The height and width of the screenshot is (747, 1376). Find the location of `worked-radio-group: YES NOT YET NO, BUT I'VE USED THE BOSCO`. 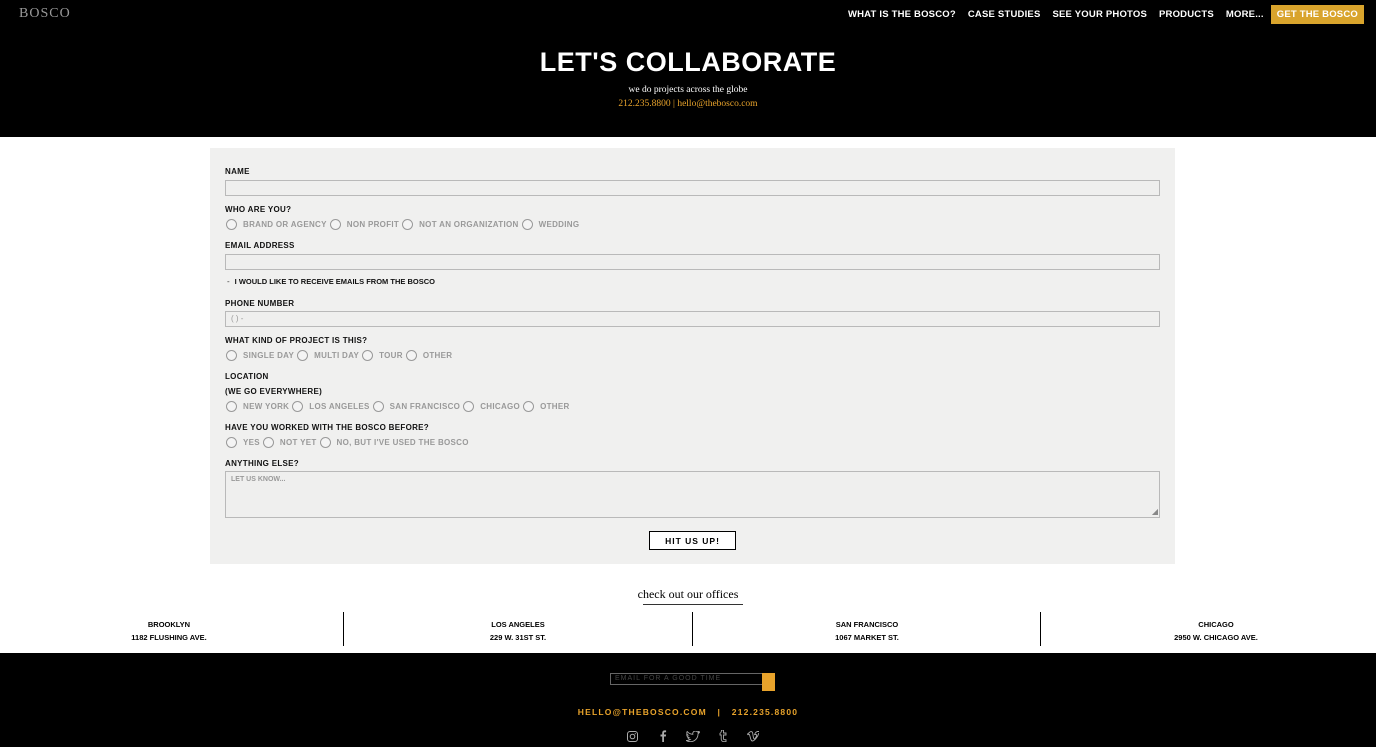

worked-radio-group: YES NOT YET NO, BUT I'VE USED THE BOSCO is located at coordinates (349, 442).